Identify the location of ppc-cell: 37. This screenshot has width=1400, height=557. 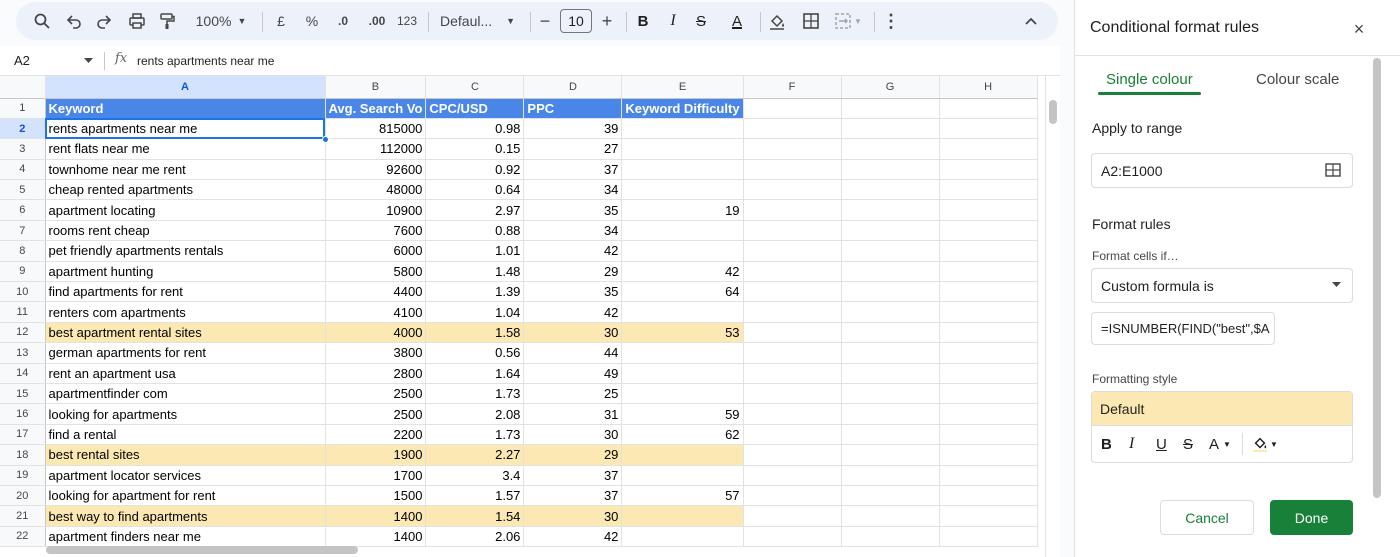
(573, 170).